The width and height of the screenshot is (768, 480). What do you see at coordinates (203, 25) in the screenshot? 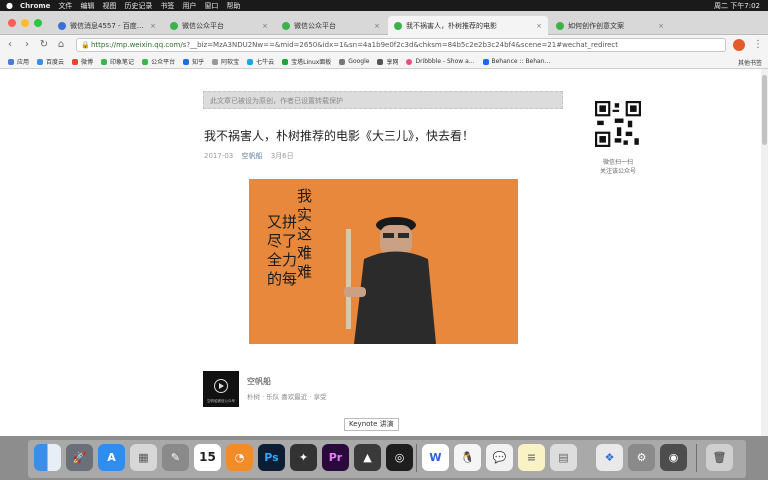
I see `tab-label: 微信公众平台` at bounding box center [203, 25].